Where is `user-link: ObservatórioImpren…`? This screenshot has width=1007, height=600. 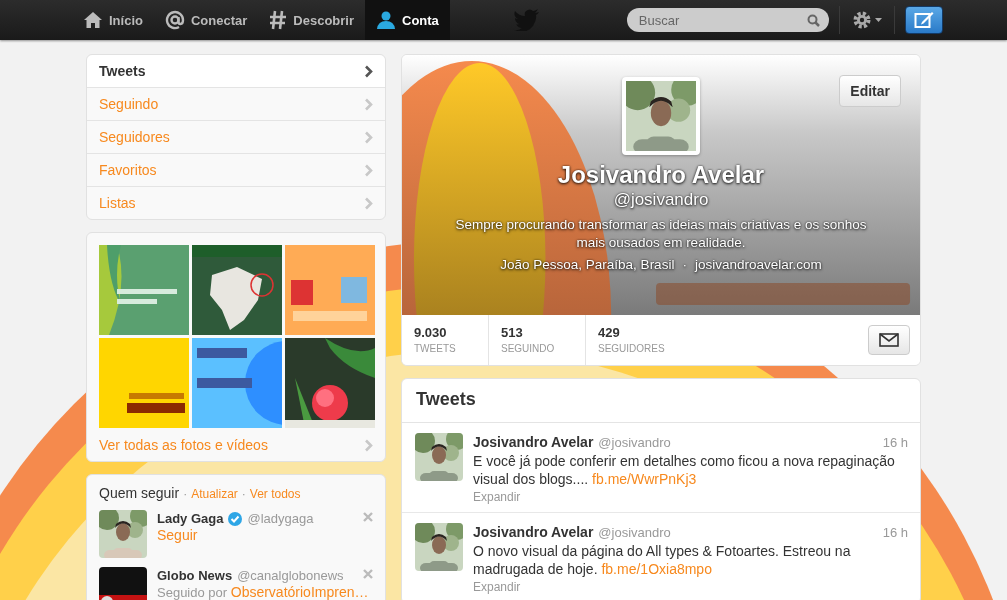
user-link: ObservatórioImpren… is located at coordinates (299, 592).